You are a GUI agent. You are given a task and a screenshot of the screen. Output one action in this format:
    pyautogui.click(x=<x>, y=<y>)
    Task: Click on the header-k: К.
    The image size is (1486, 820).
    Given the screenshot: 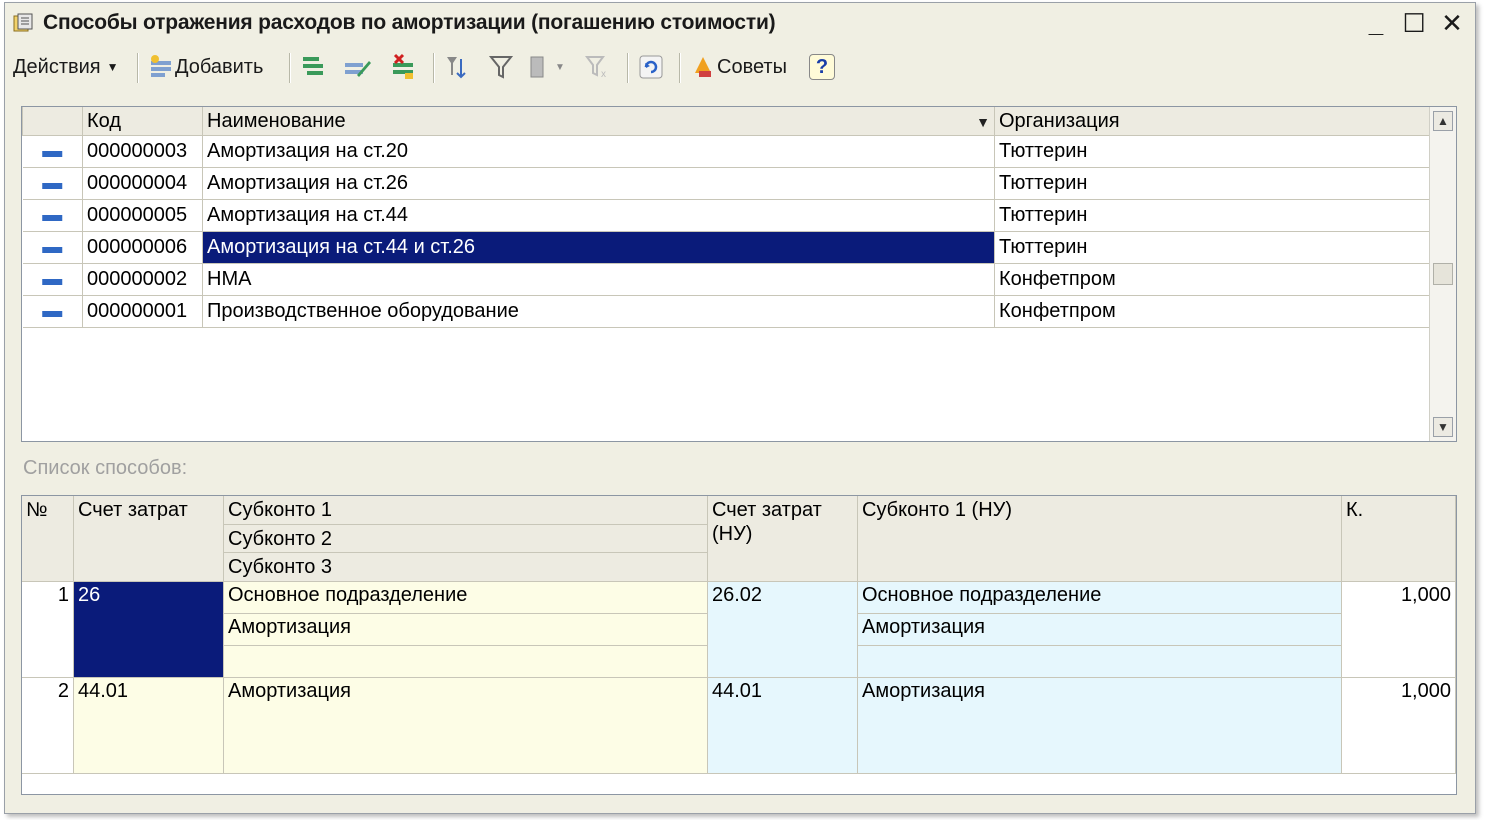 What is the action you would take?
    pyautogui.click(x=1399, y=539)
    